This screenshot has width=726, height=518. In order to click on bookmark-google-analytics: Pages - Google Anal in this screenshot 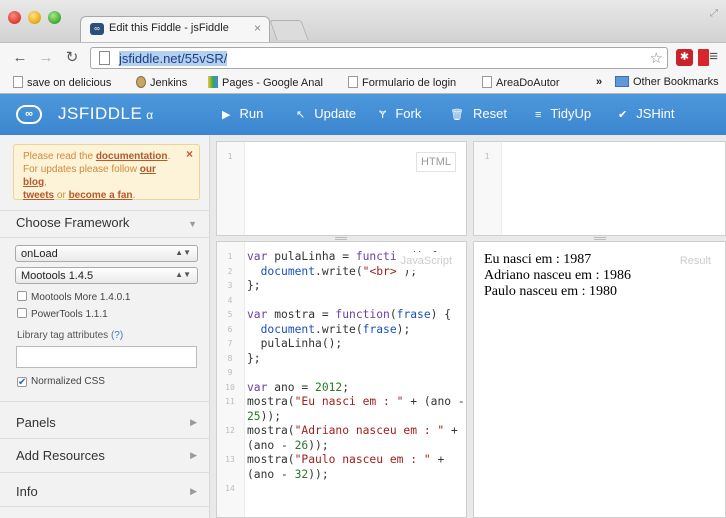, I will do `click(265, 82)`.